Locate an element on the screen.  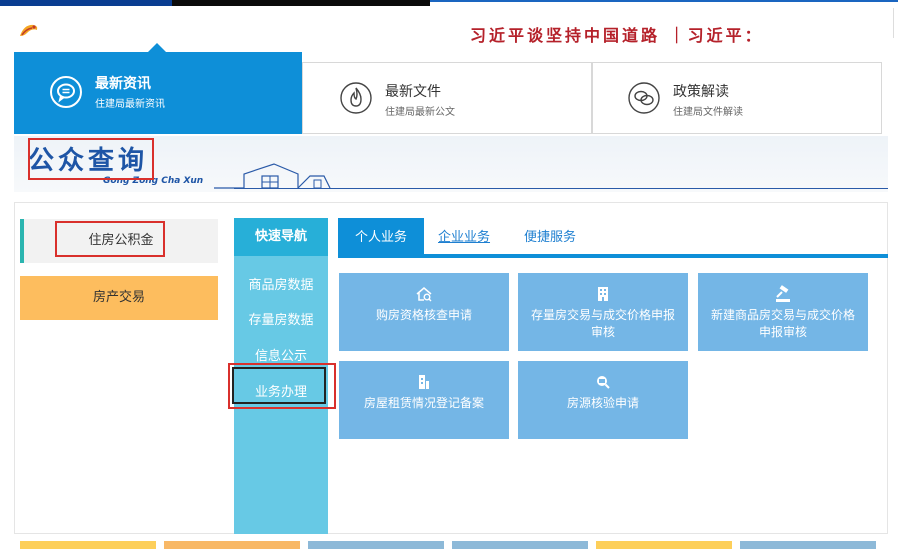
tab-title: 最新资讯 is located at coordinates (123, 84).